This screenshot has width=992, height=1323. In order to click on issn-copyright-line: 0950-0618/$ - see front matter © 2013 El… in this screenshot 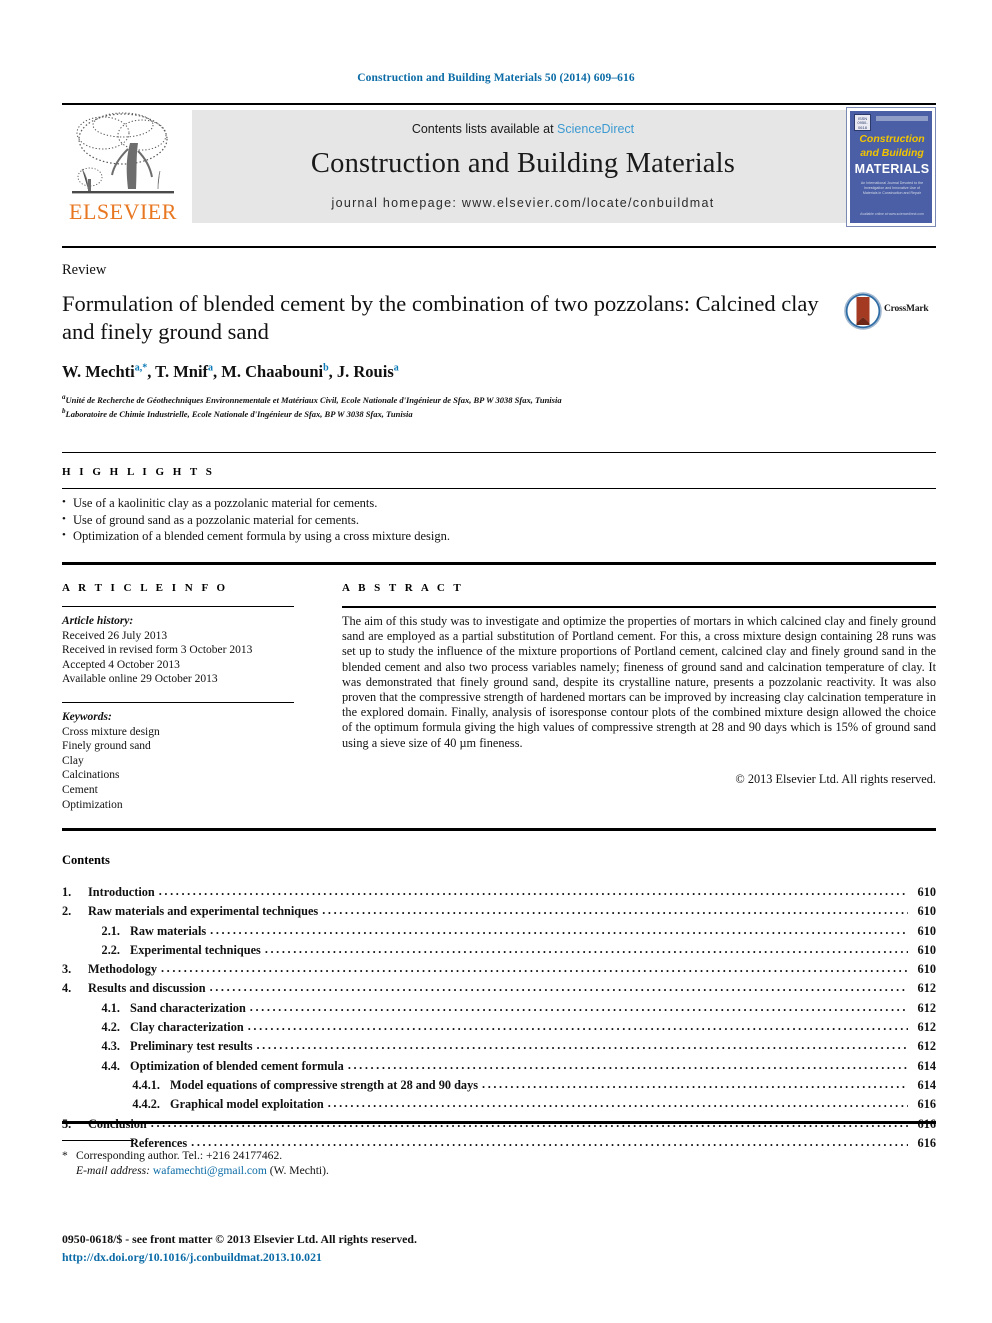, I will do `click(239, 1239)`.